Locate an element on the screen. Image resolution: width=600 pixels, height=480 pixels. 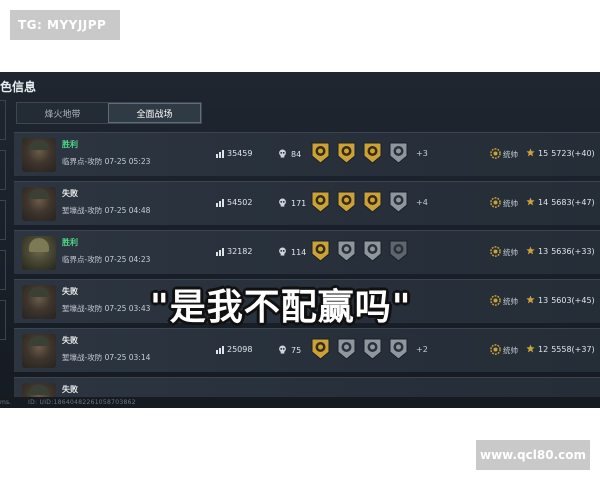
rank-points: 5603(+45) is located at coordinates (573, 300).